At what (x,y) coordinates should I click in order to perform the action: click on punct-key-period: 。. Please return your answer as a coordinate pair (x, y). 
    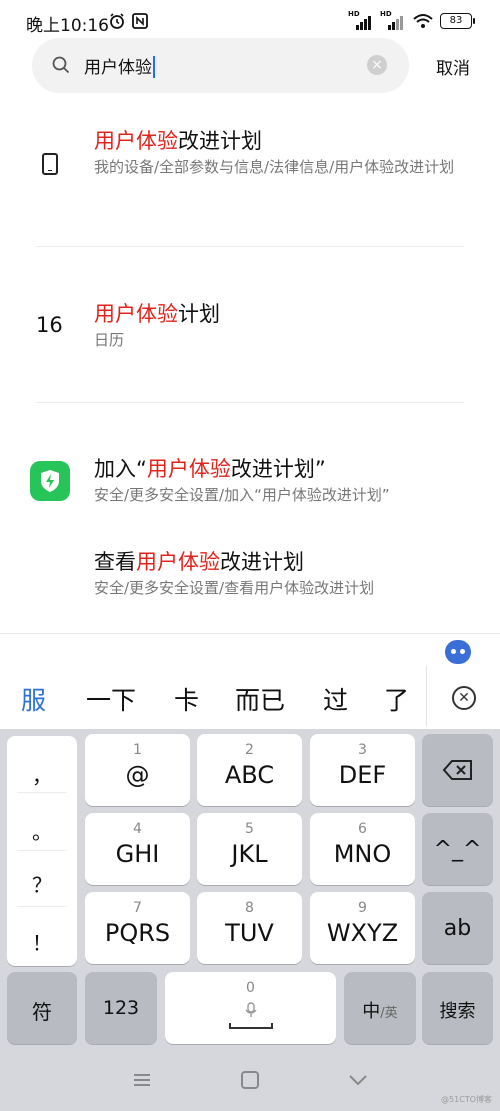
    Looking at the image, I should click on (42, 830).